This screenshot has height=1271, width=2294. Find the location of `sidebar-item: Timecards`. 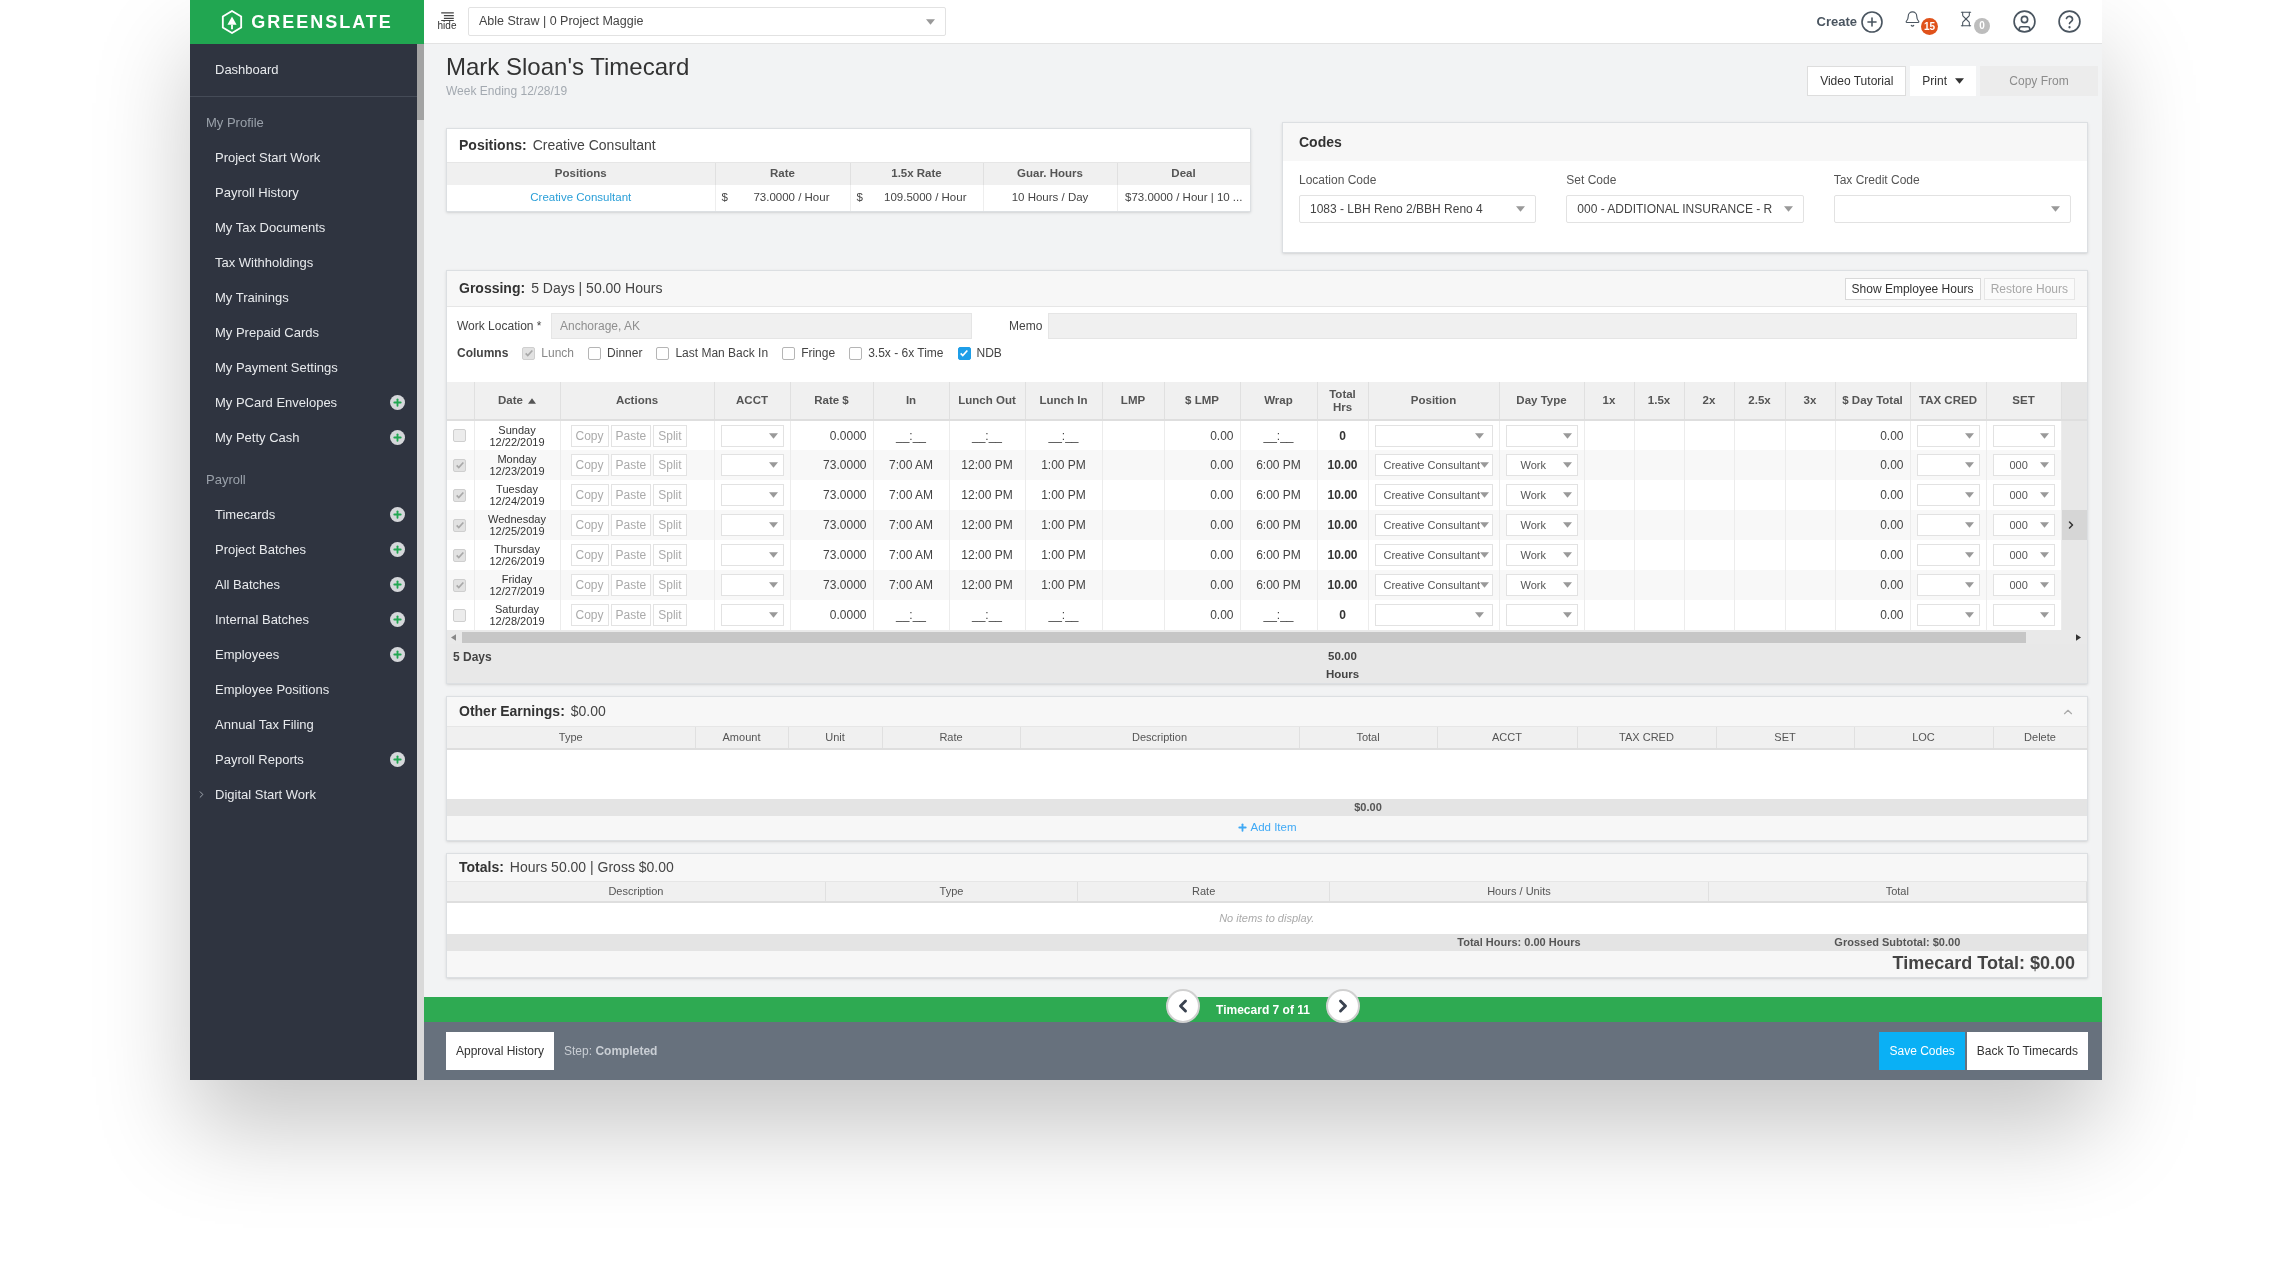

sidebar-item: Timecards is located at coordinates (245, 514).